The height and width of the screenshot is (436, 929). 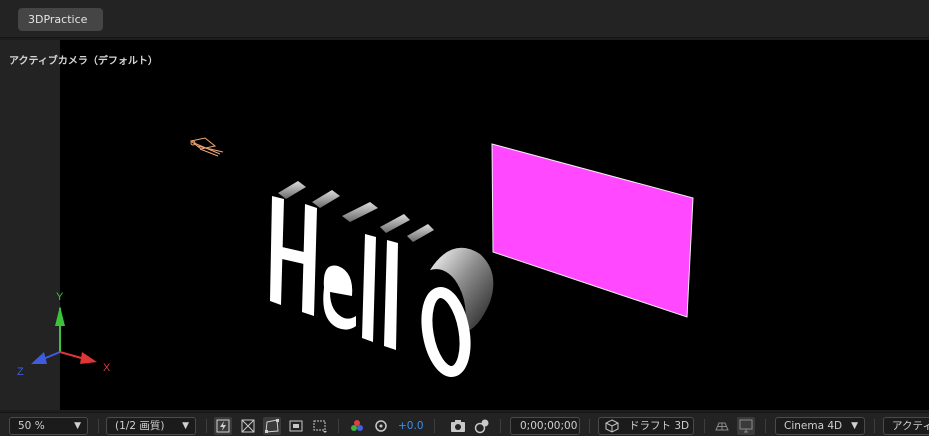 What do you see at coordinates (382, 279) in the screenshot?
I see `hello-3d-text` at bounding box center [382, 279].